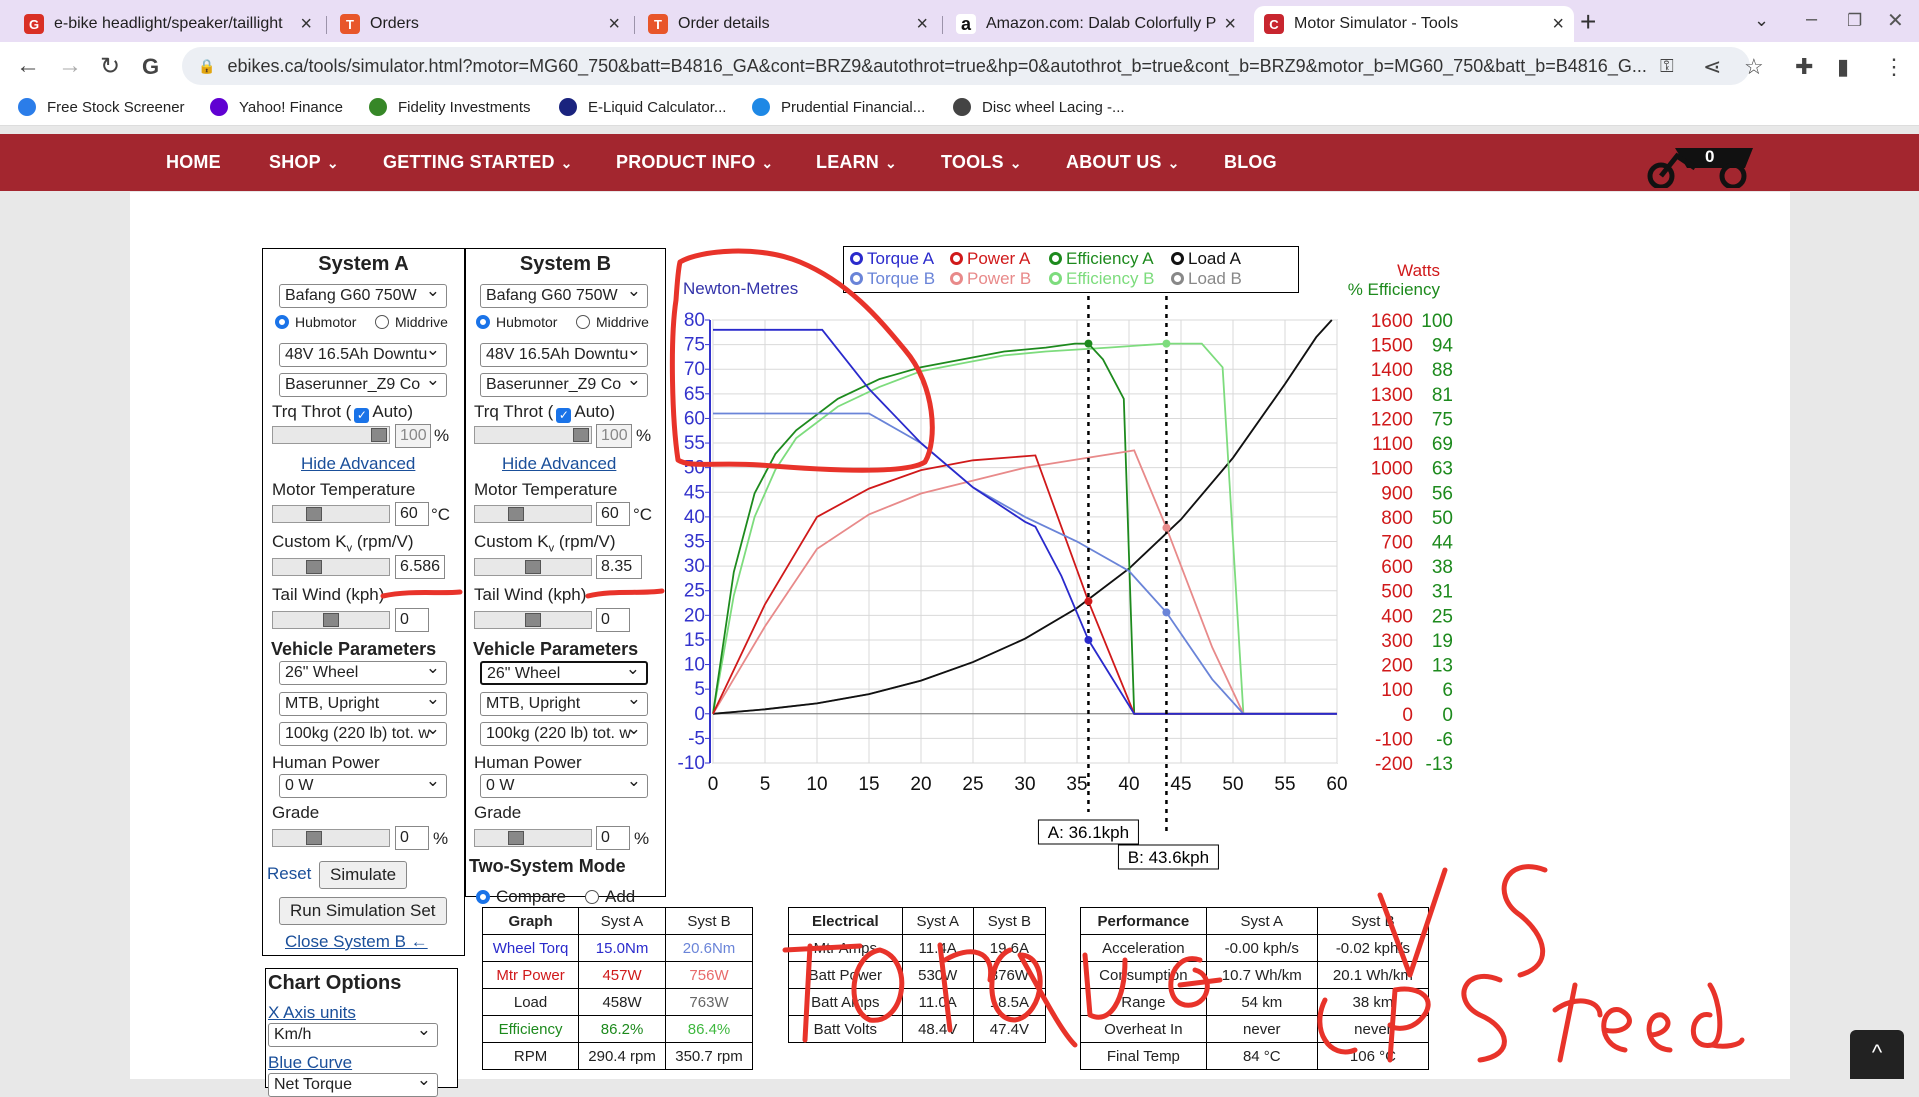 This screenshot has height=1097, width=1919. Describe the element at coordinates (937, 948) in the screenshot. I see `syst-a-value: 11.4A` at that location.